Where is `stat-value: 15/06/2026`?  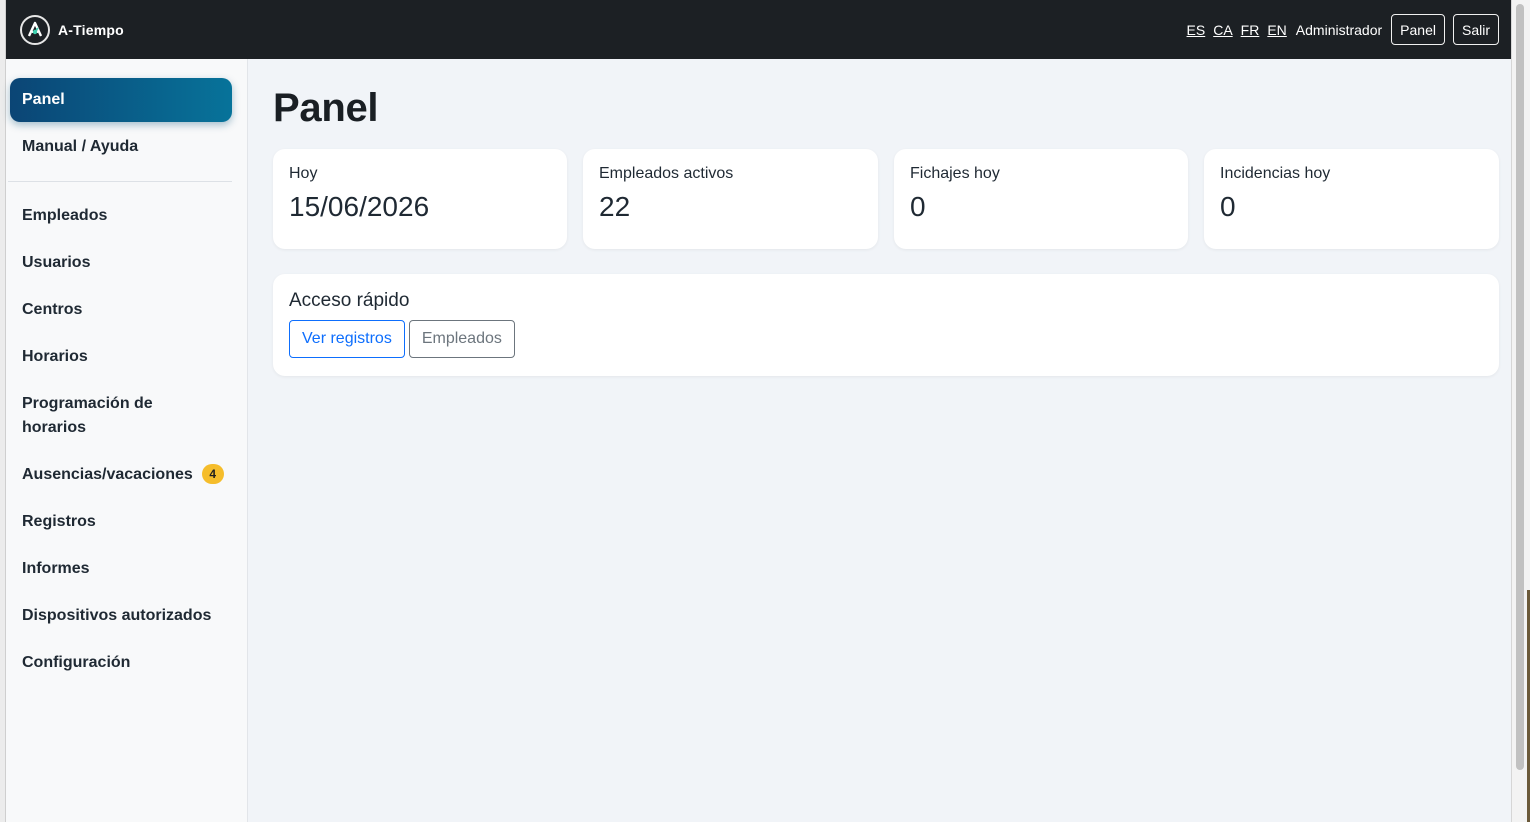
stat-value: 15/06/2026 is located at coordinates (359, 206).